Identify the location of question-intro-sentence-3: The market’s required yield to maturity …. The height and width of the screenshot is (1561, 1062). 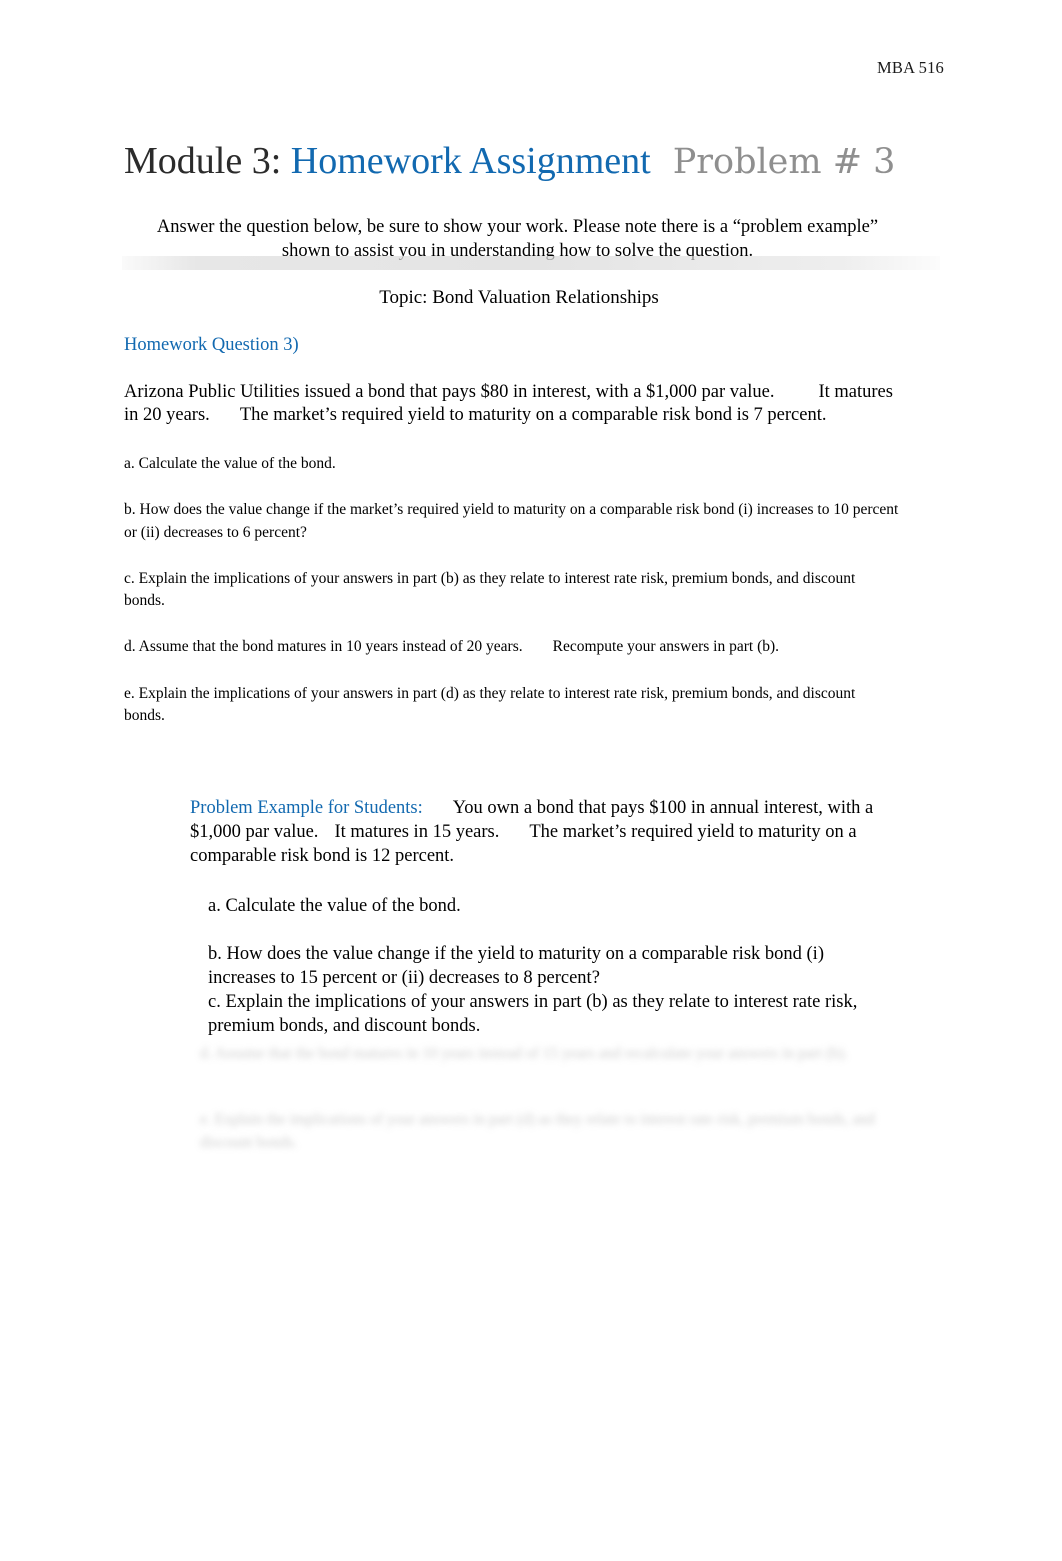
(533, 414).